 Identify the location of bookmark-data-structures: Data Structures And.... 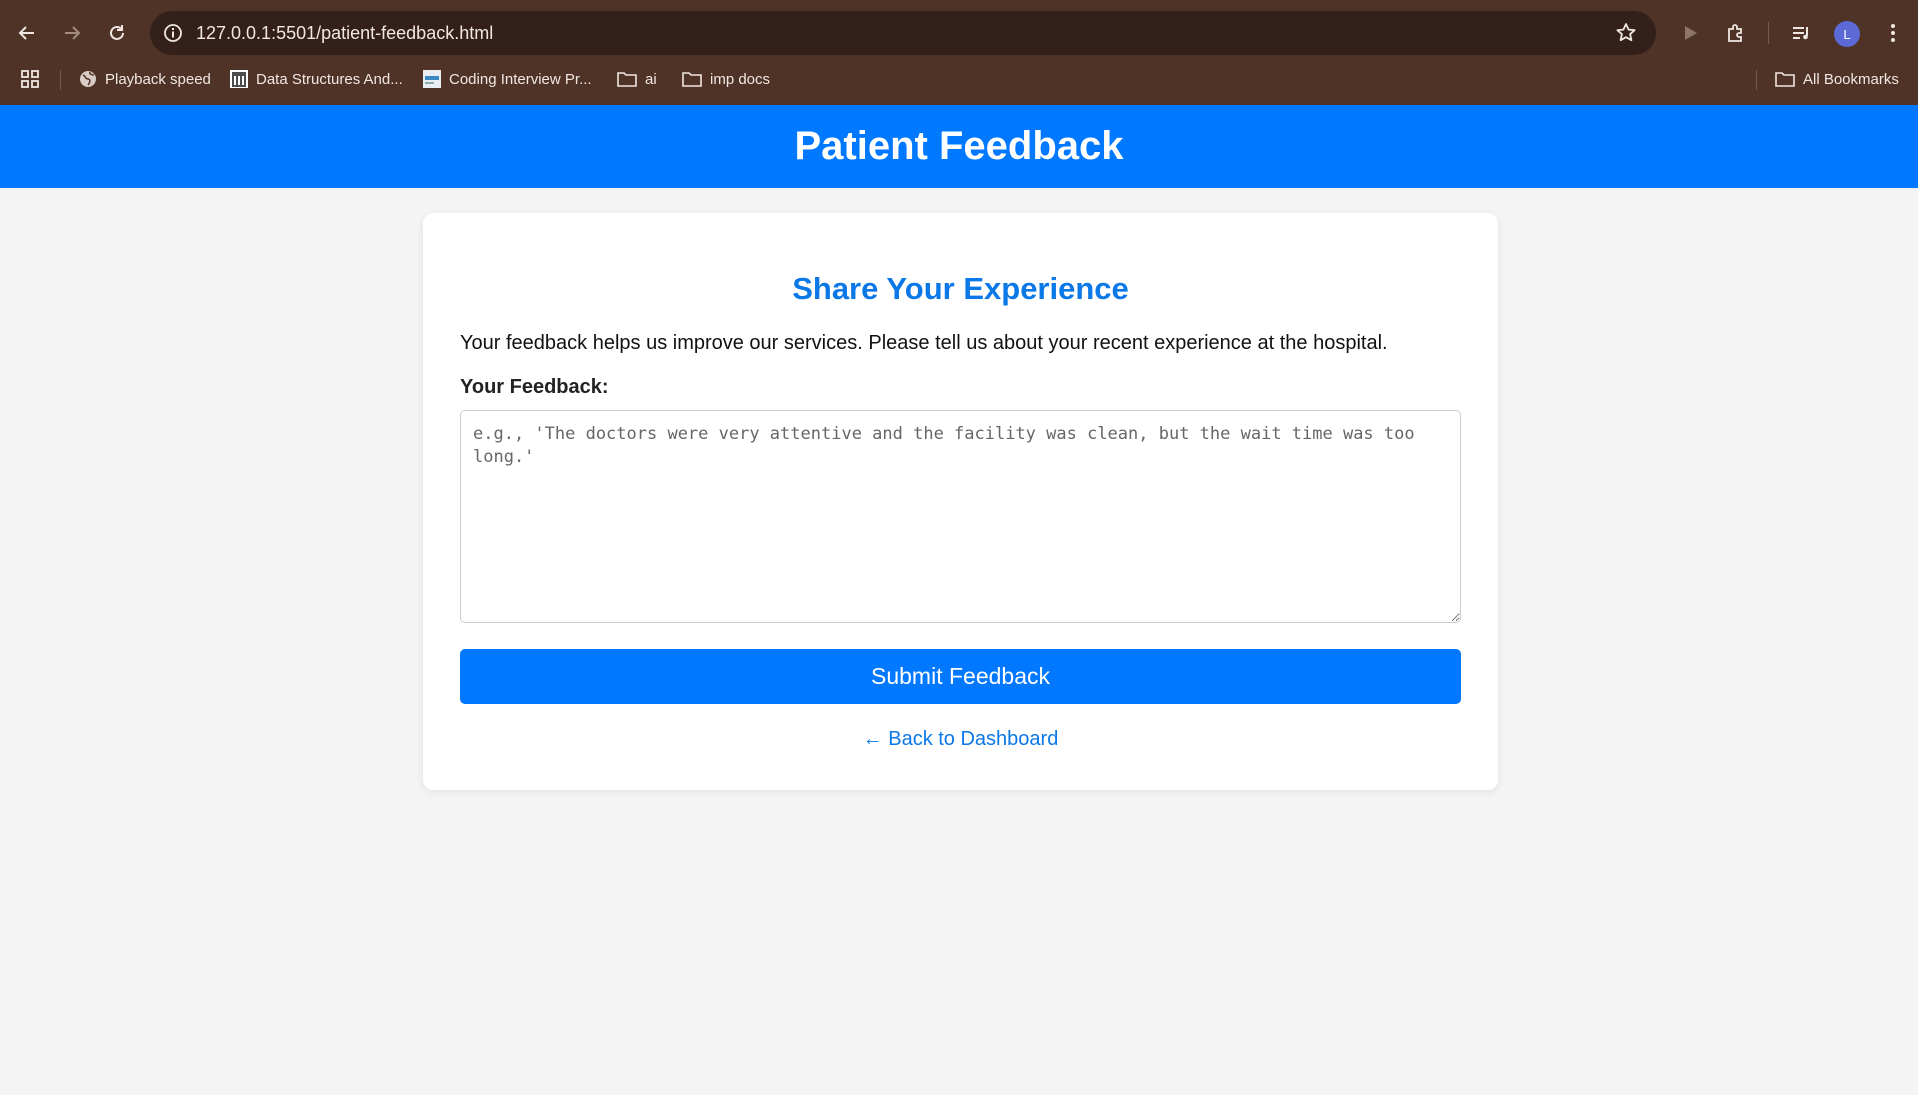
(316, 79).